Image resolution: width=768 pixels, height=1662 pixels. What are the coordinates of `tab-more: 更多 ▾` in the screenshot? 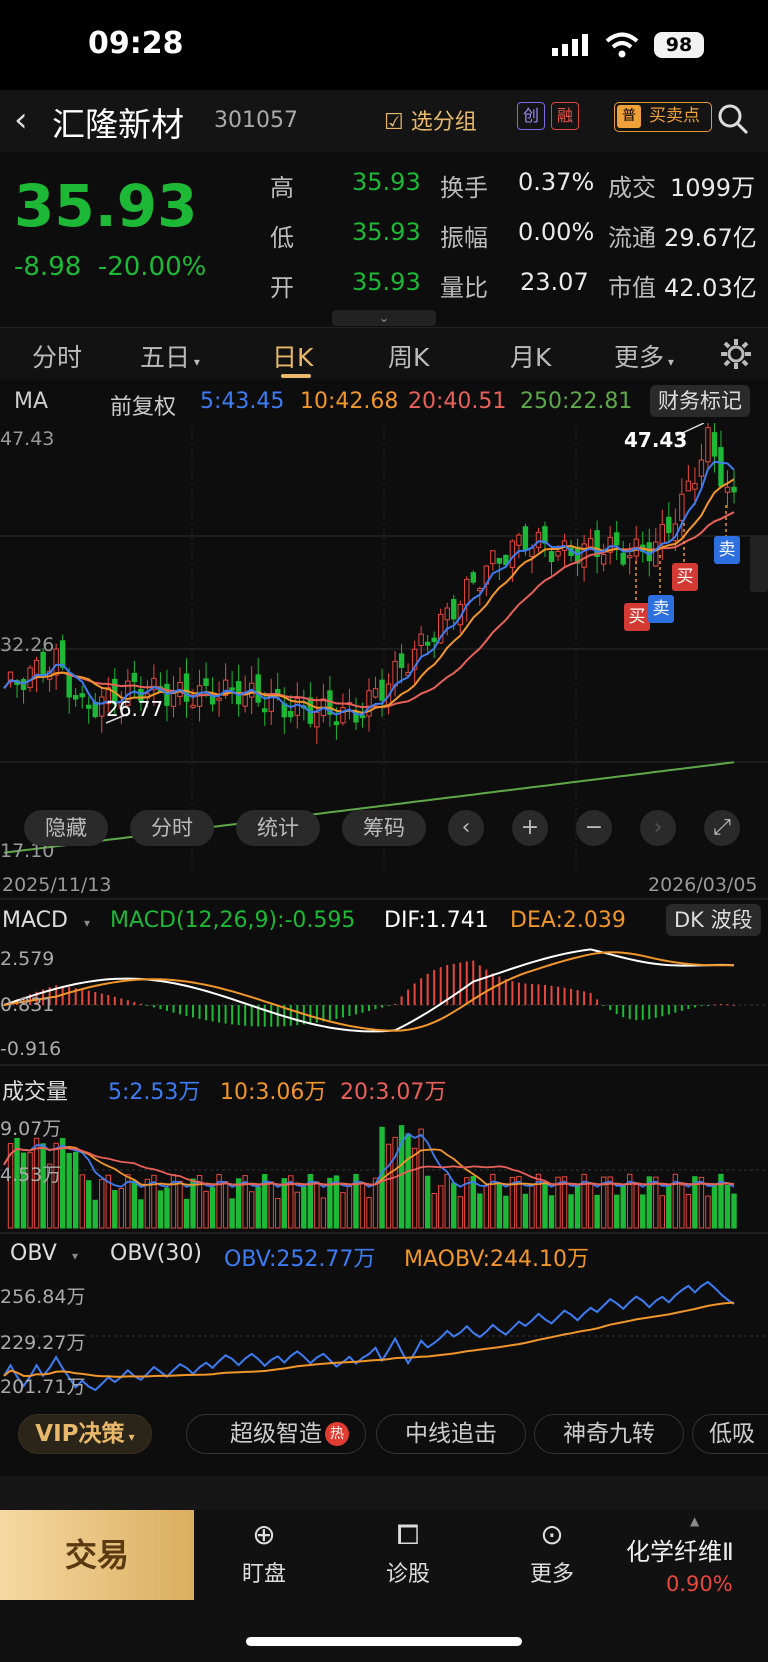 It's located at (644, 356).